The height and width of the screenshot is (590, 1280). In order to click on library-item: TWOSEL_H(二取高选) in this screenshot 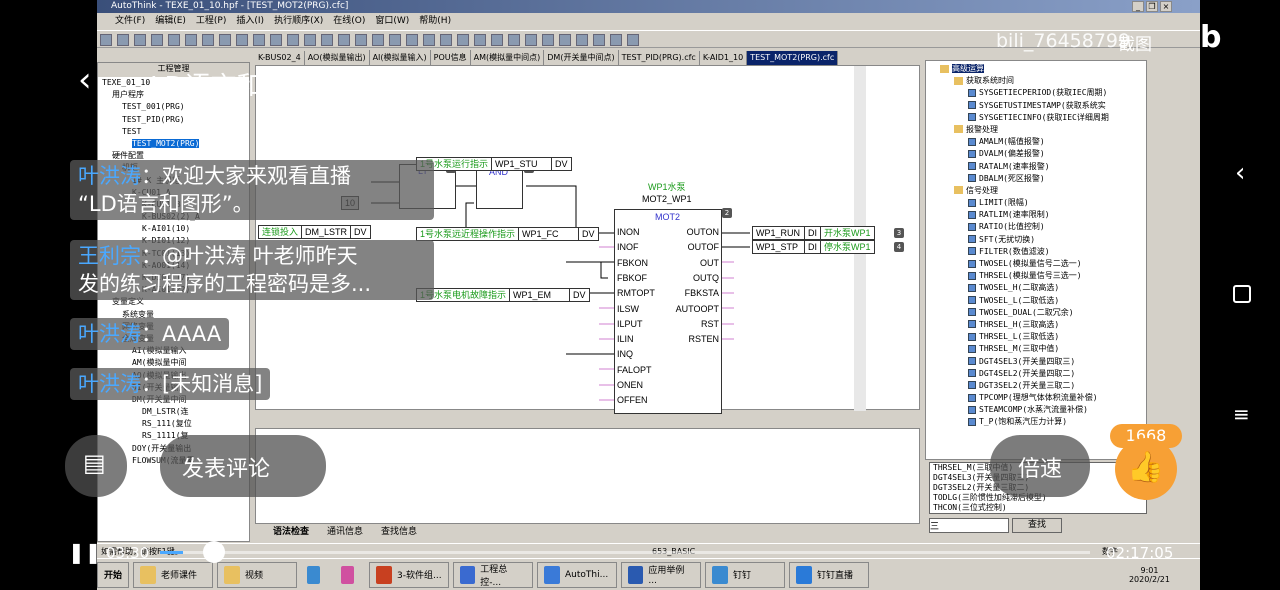, I will do `click(1043, 288)`.